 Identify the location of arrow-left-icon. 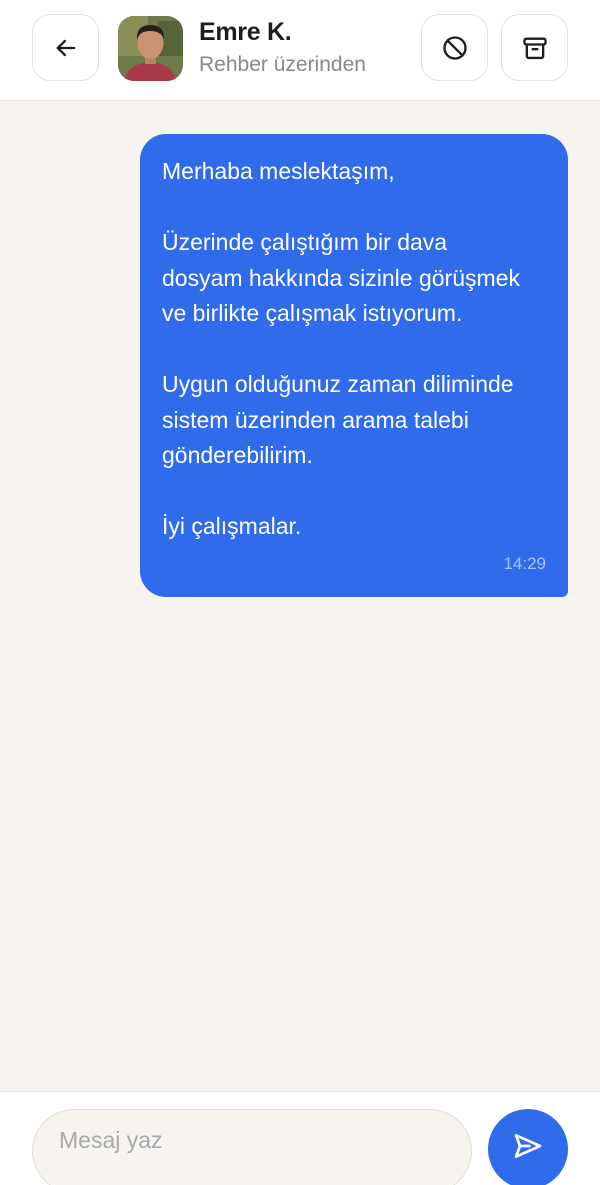
(65, 47).